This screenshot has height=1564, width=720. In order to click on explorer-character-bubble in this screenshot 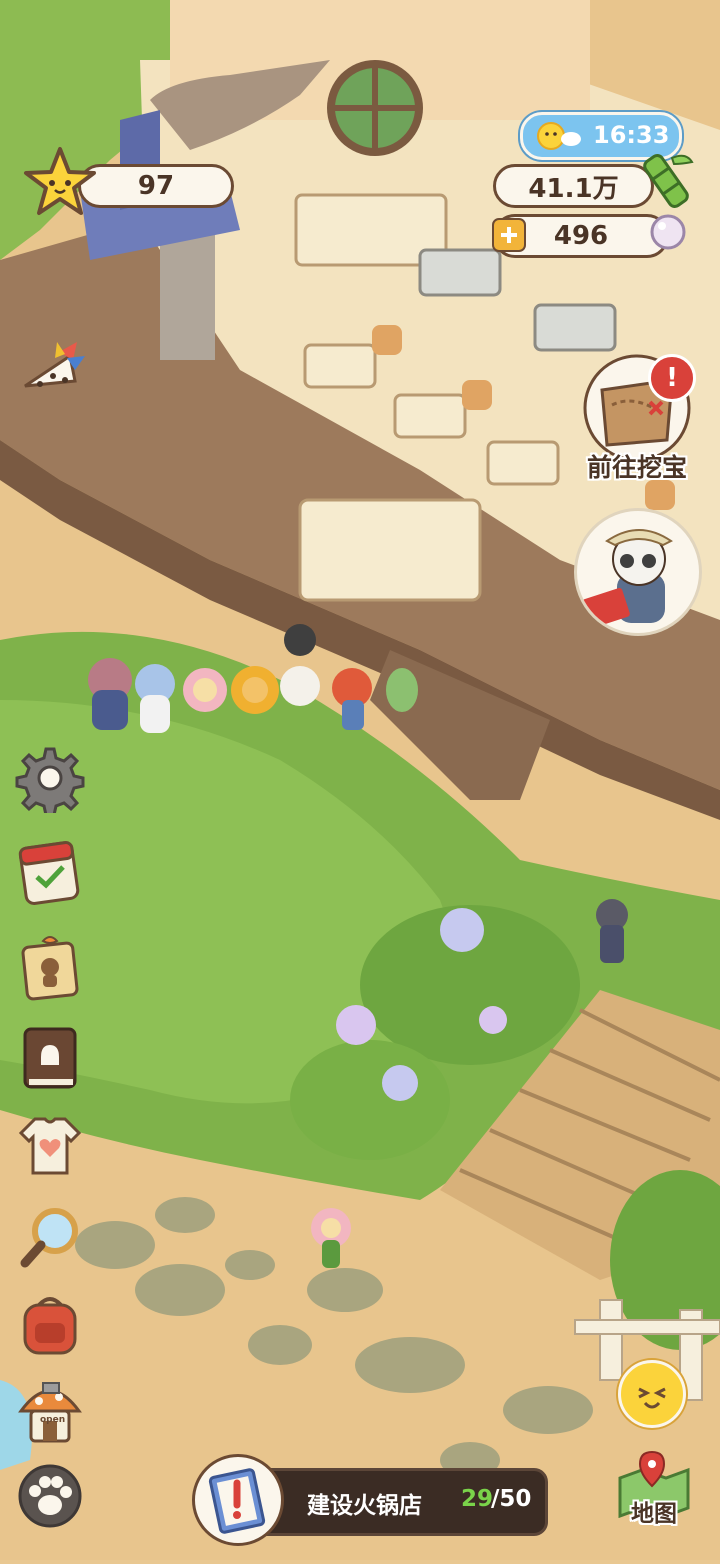, I will do `click(638, 572)`.